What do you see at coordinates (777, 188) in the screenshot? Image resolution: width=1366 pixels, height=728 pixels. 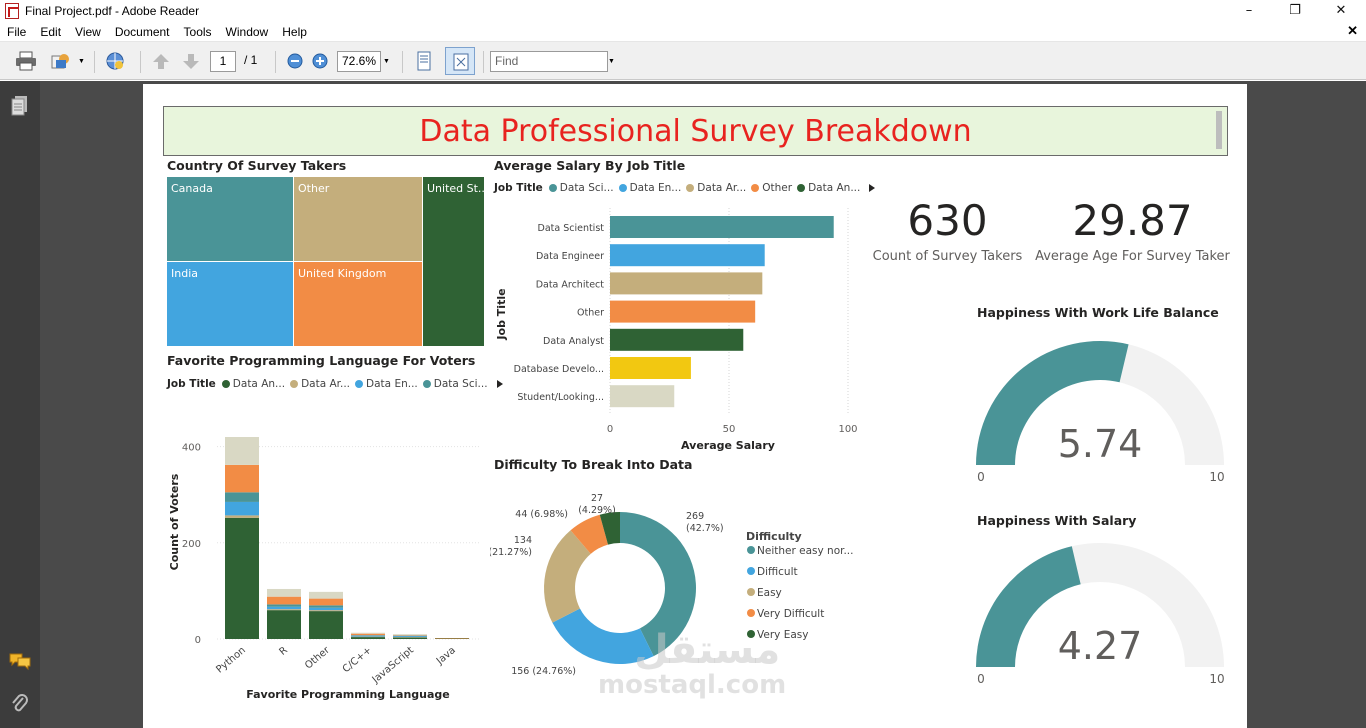 I see `legend-label: Other` at bounding box center [777, 188].